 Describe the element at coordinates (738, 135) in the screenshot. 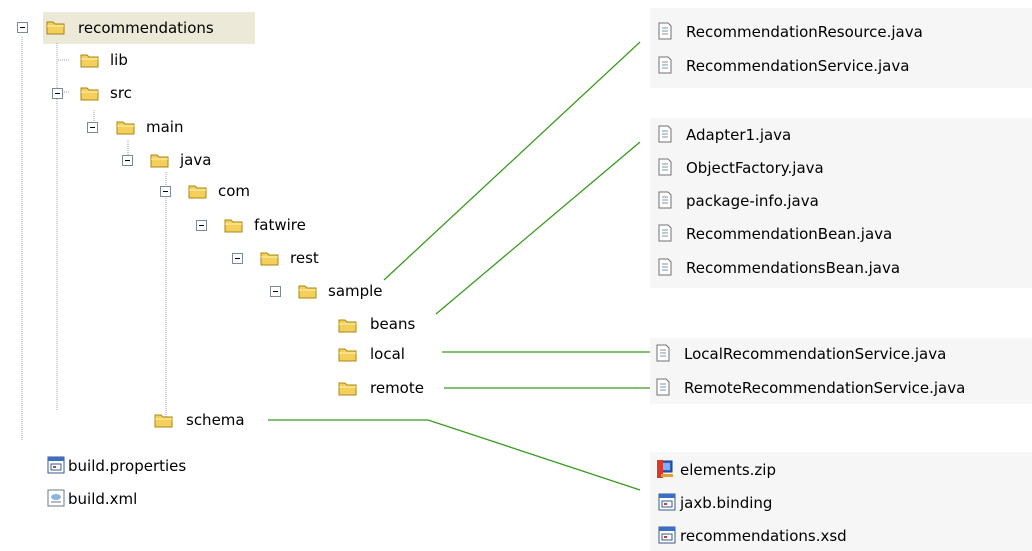

I see `java-file-label: Adapter1.java` at that location.